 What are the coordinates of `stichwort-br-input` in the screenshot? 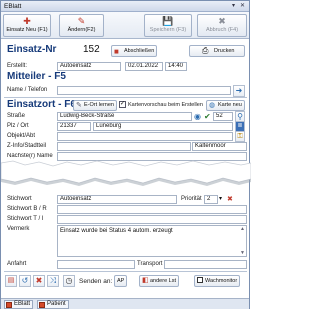 It's located at (152, 209).